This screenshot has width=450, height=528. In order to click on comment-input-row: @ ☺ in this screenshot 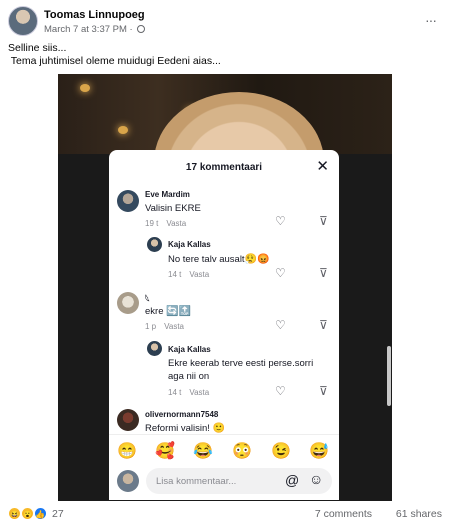, I will do `click(224, 482)`.